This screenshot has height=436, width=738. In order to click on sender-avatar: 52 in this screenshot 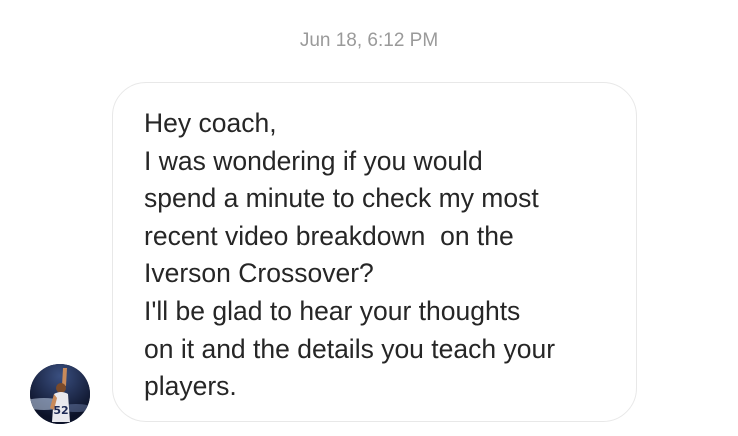, I will do `click(60, 394)`.